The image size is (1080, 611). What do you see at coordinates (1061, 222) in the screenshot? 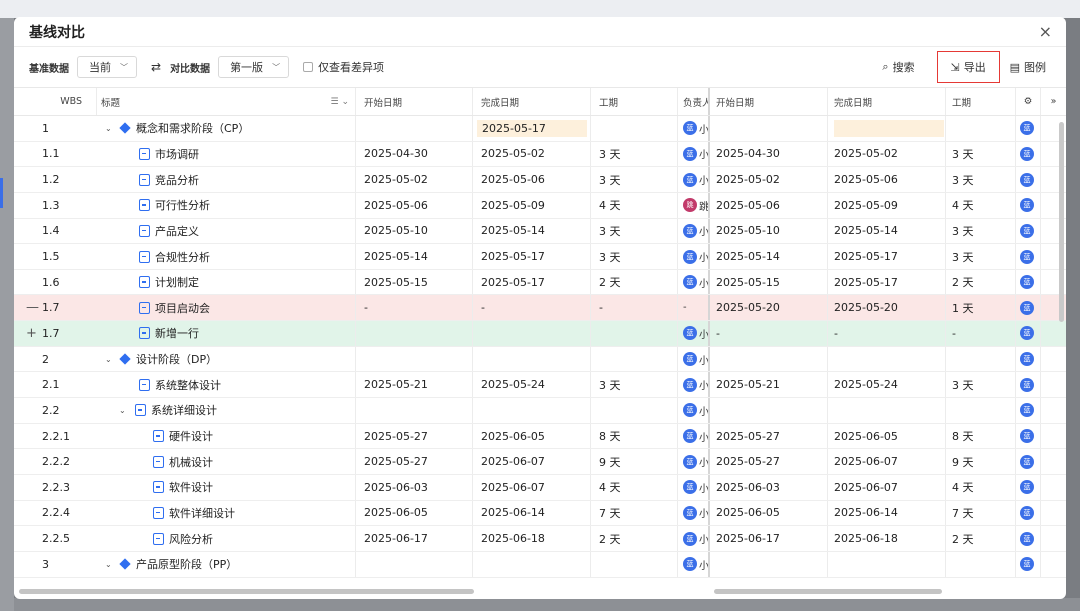
I see `vertical-scrollbar` at bounding box center [1061, 222].